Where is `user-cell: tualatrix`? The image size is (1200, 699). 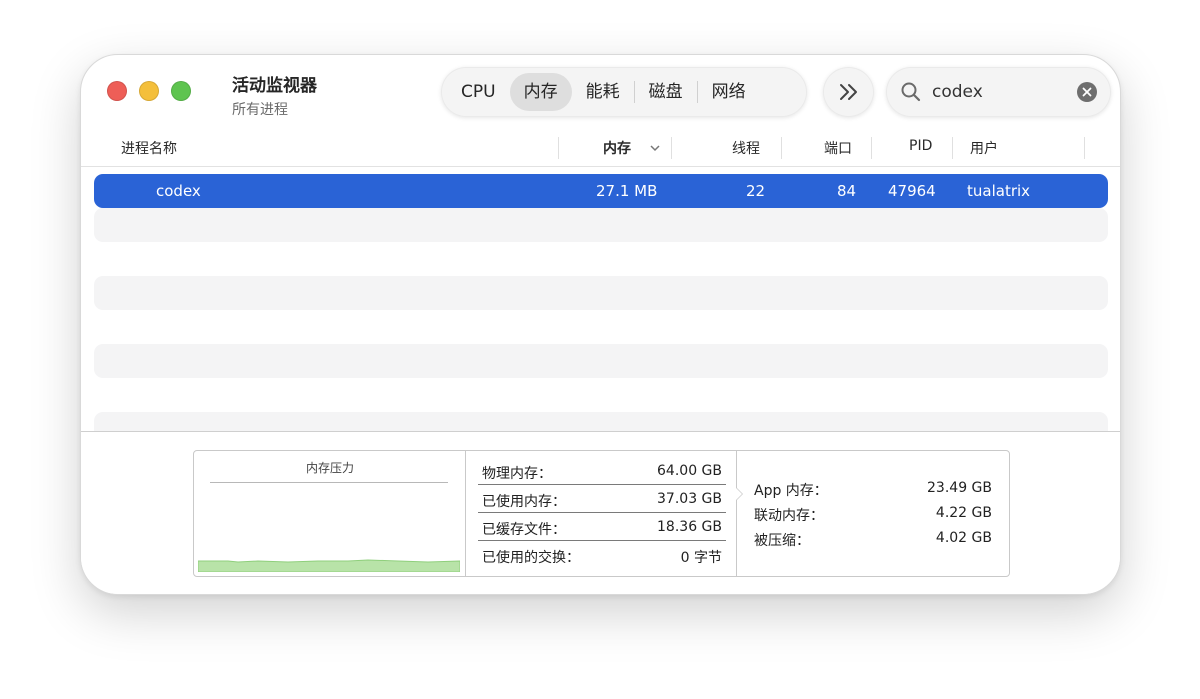
user-cell: tualatrix is located at coordinates (999, 191).